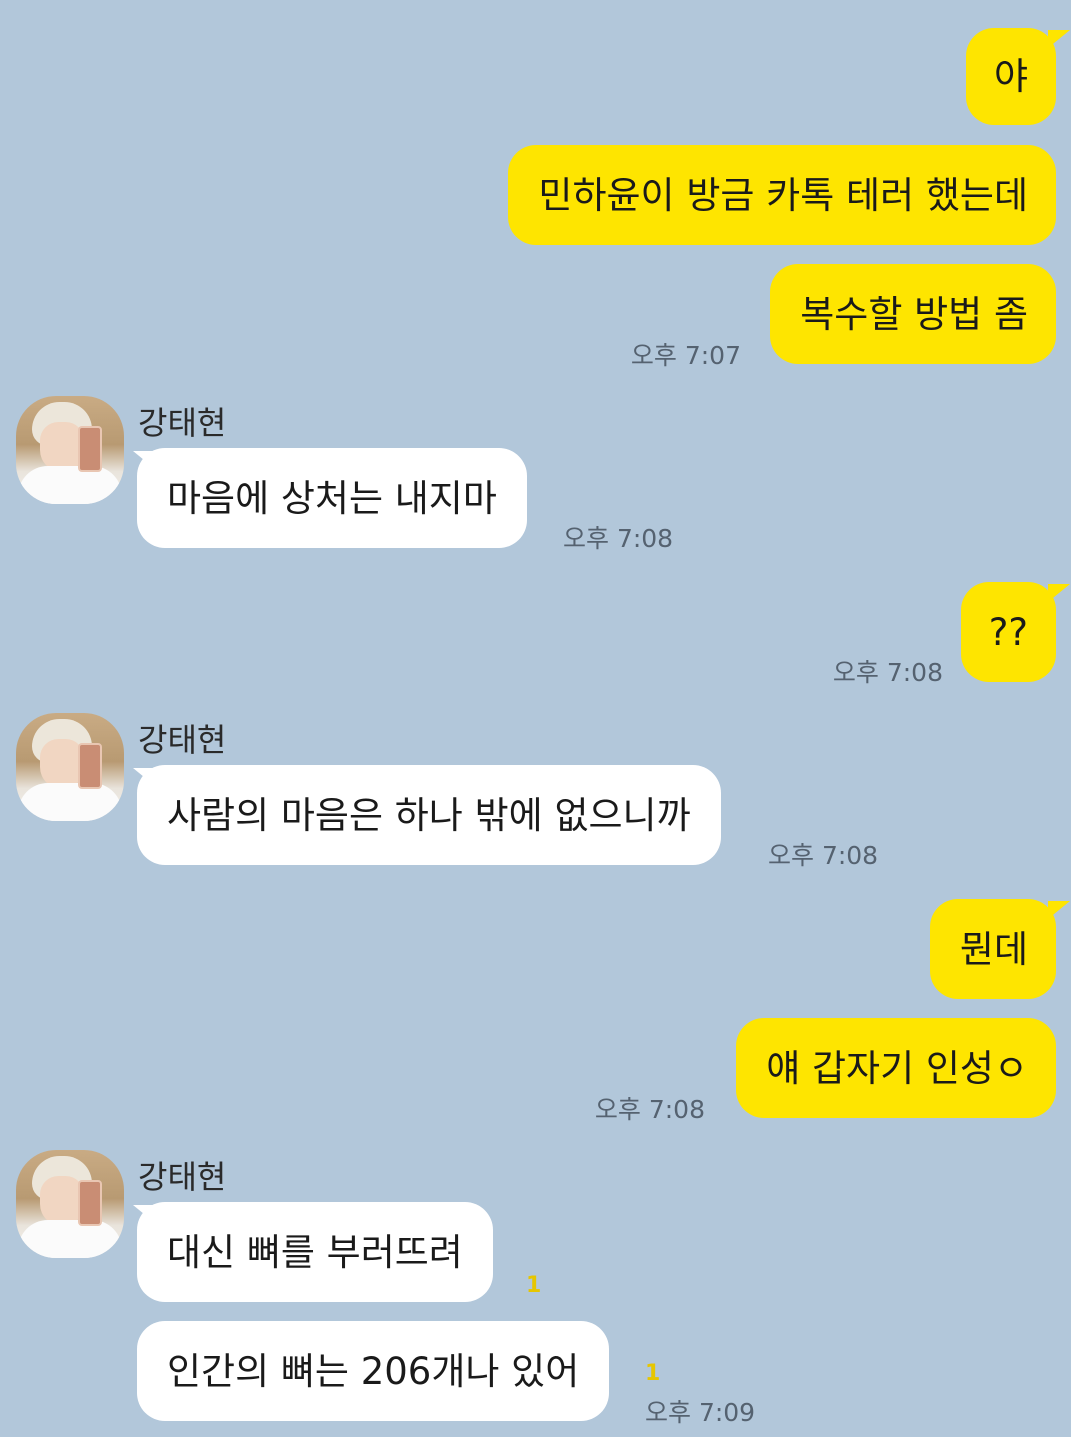 The image size is (1071, 1437). I want to click on their-message-bubble: 대신 뼈를 부러뜨려, so click(315, 1252).